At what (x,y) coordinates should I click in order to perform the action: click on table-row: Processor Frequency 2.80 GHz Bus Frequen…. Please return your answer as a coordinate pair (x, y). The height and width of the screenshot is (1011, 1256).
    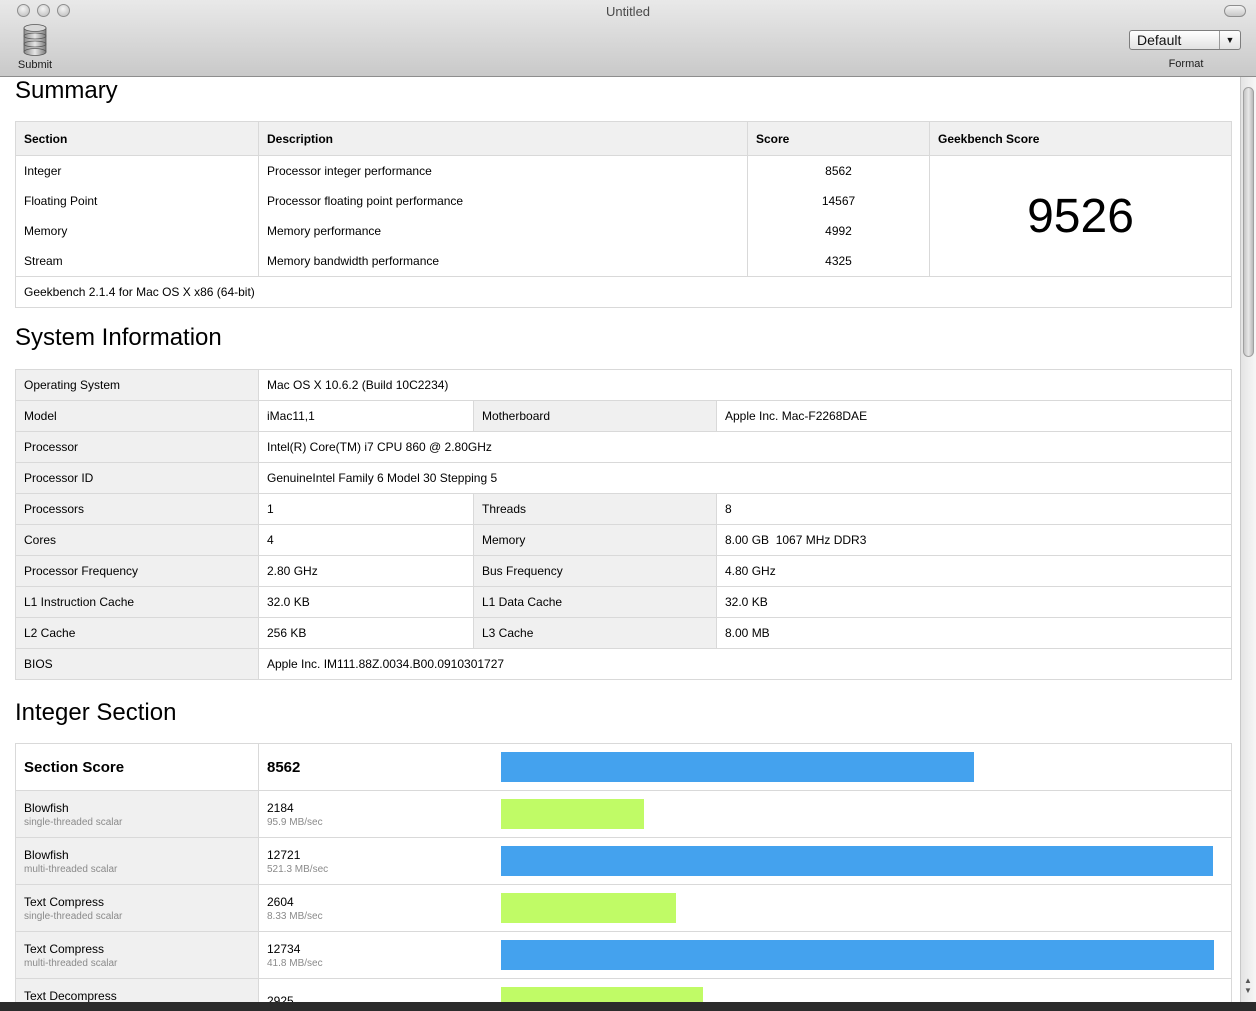
    Looking at the image, I should click on (623, 571).